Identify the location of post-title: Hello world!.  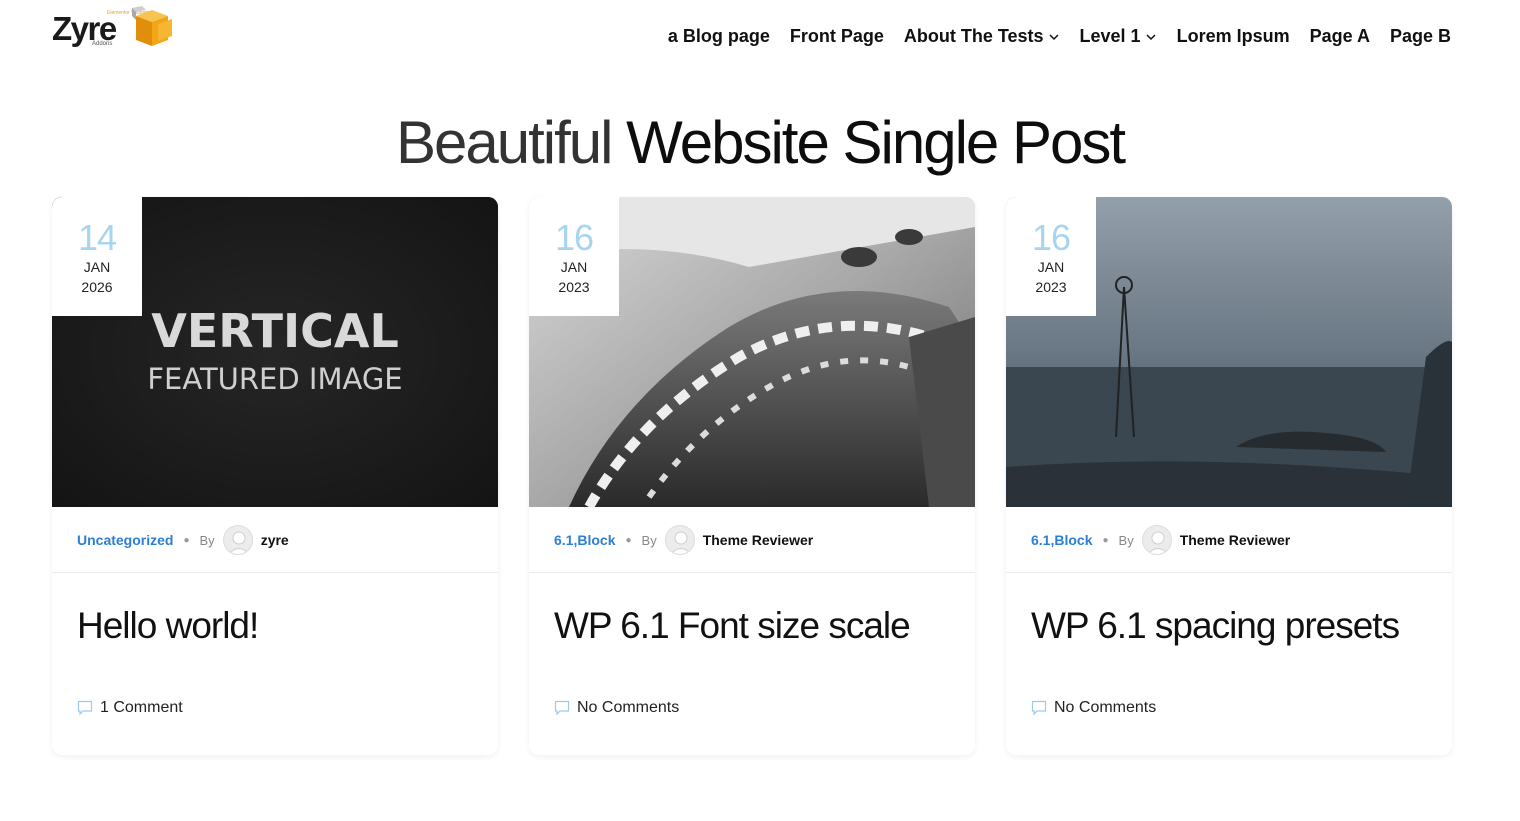
(168, 626).